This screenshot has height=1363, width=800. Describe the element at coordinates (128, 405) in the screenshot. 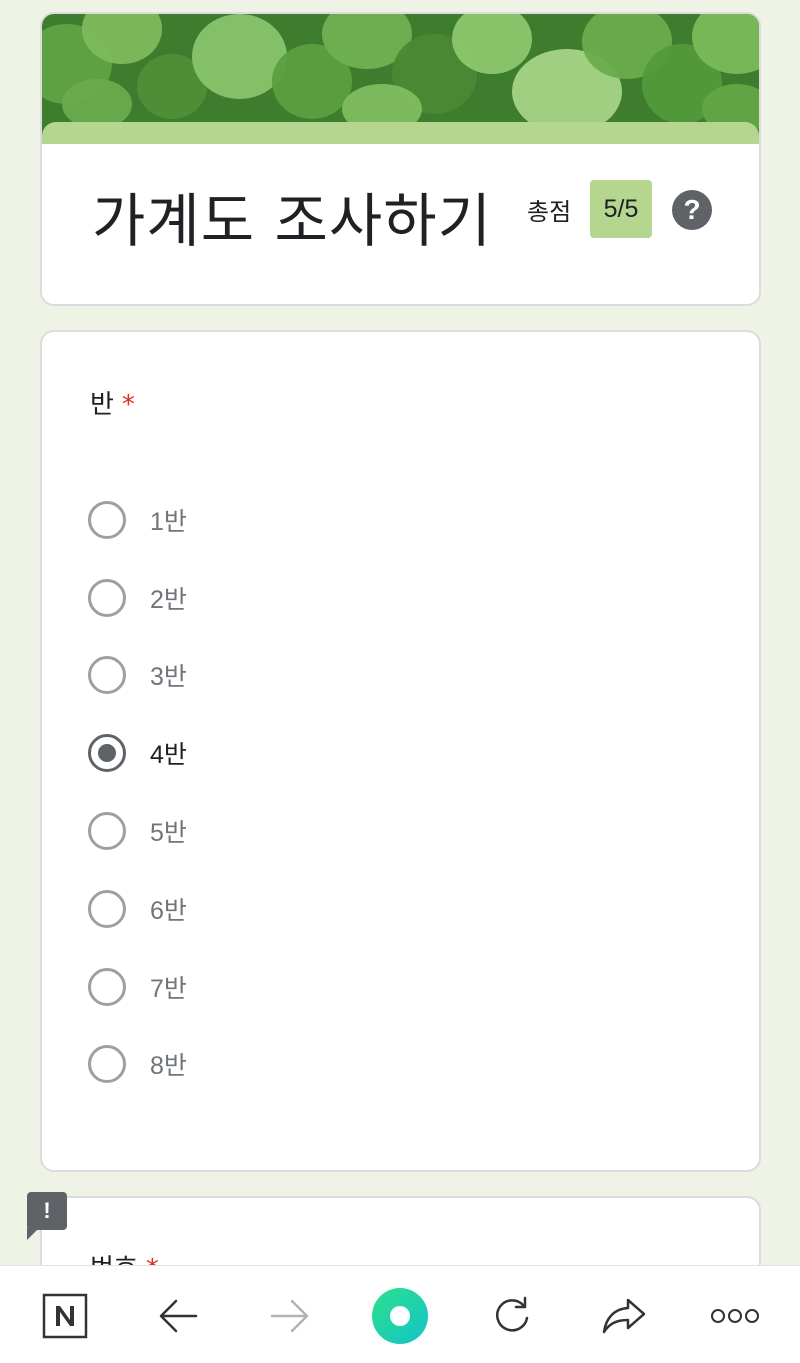

I see `required-mark: *` at that location.